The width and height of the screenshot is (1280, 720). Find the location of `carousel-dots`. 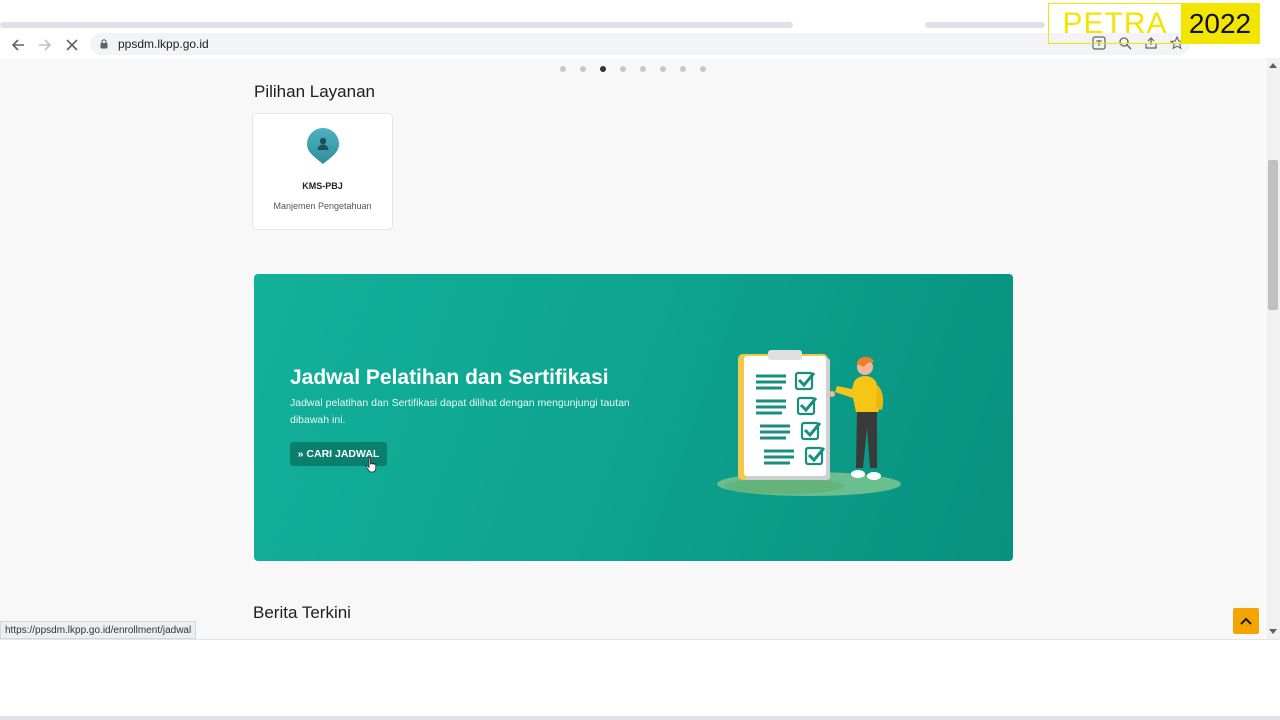

carousel-dots is located at coordinates (633, 69).